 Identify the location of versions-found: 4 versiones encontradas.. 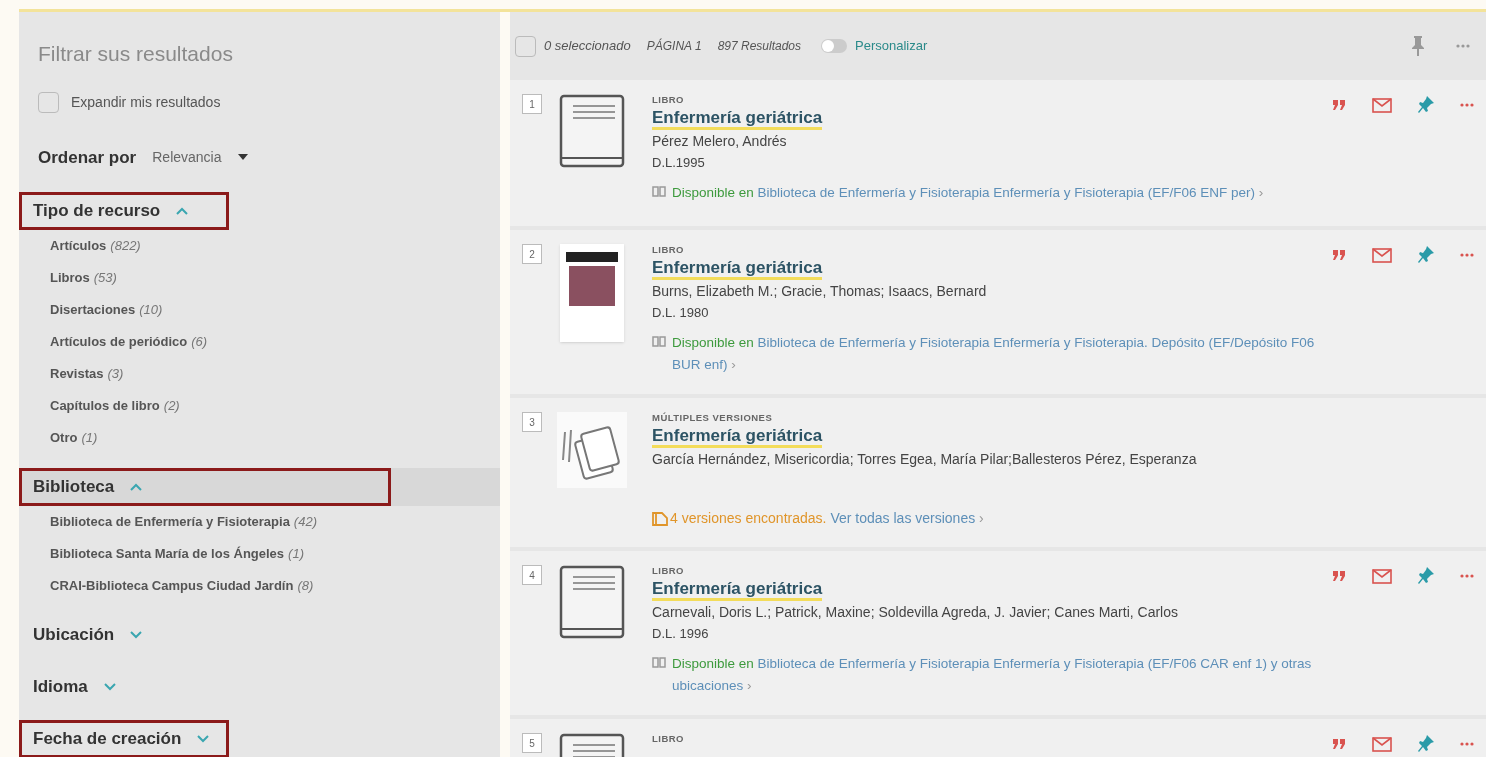
(748, 518).